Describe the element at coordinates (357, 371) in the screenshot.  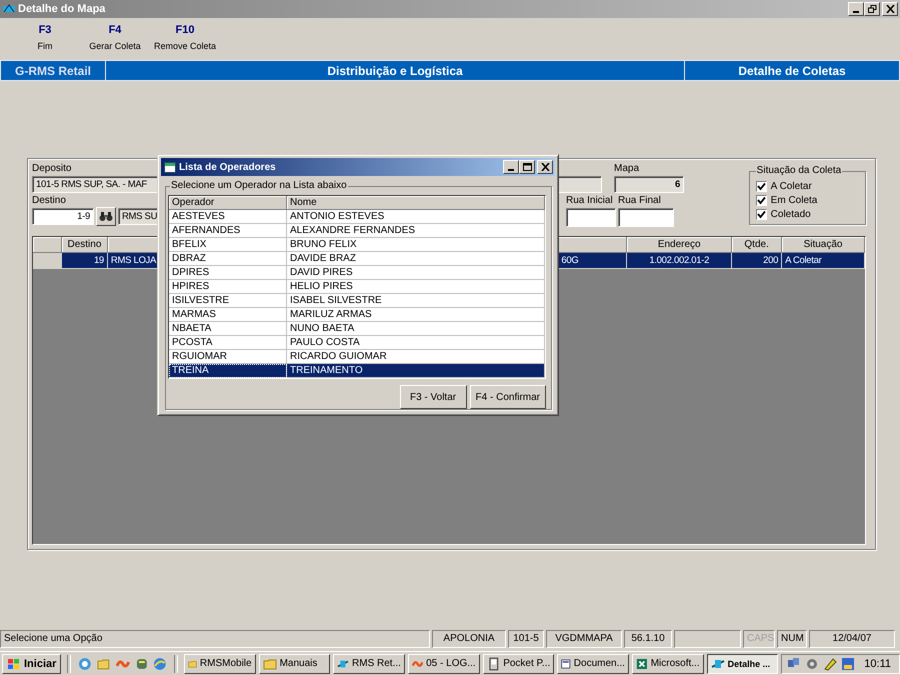
I see `list-row: TREINA TREINAMENTO` at that location.